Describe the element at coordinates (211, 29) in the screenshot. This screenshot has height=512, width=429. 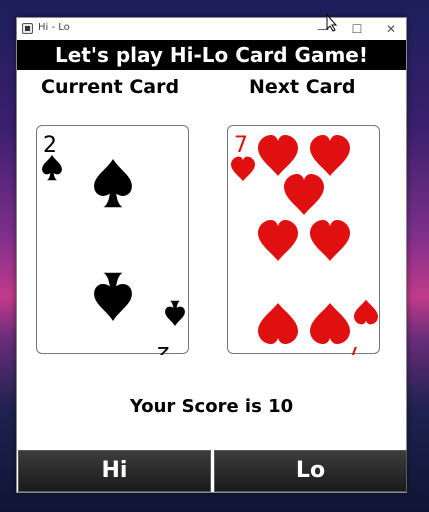
I see `title-bar: Hi - Lo — ☐ ✕` at that location.